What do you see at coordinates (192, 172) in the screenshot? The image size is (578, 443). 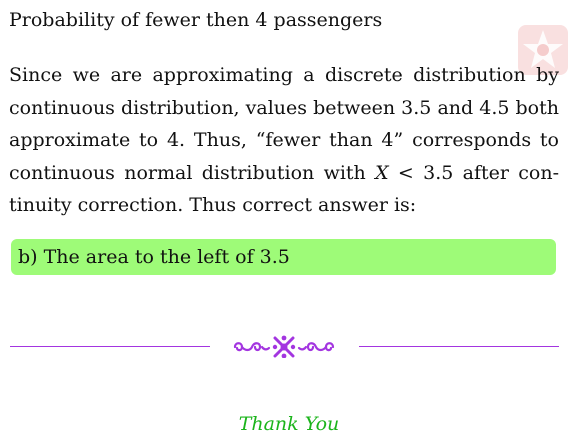 I see `explanation-line-4-start: continuous normal distribution with` at bounding box center [192, 172].